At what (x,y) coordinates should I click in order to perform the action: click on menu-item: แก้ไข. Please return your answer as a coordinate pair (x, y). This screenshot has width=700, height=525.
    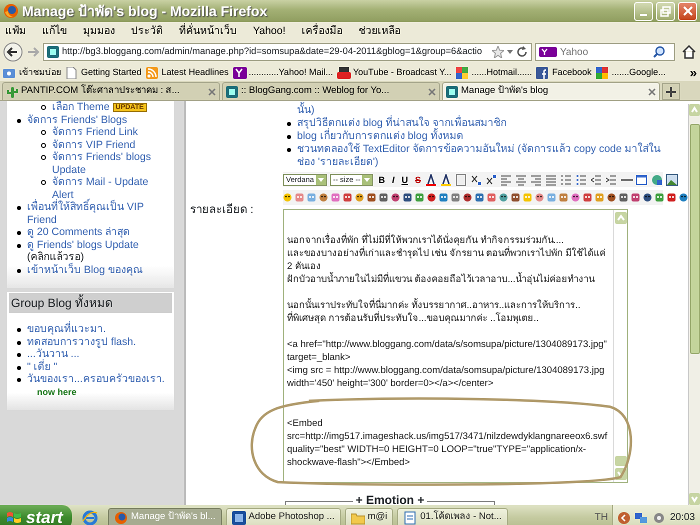
    Looking at the image, I should click on (54, 32).